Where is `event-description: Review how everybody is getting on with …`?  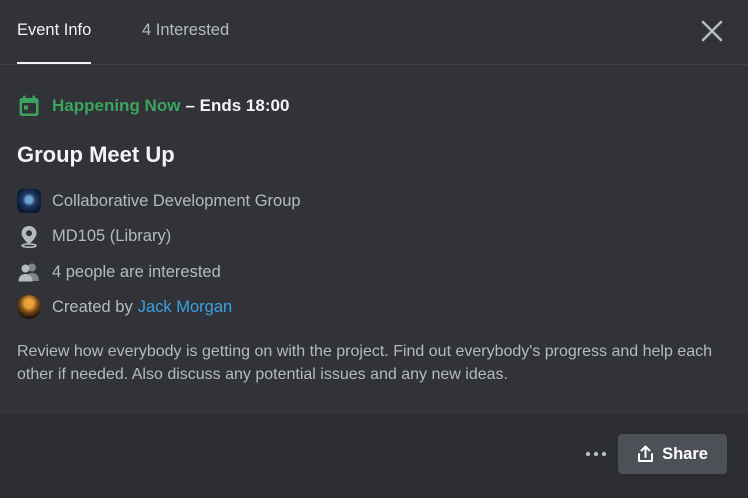 event-description: Review how everybody is getting on with … is located at coordinates (364, 363).